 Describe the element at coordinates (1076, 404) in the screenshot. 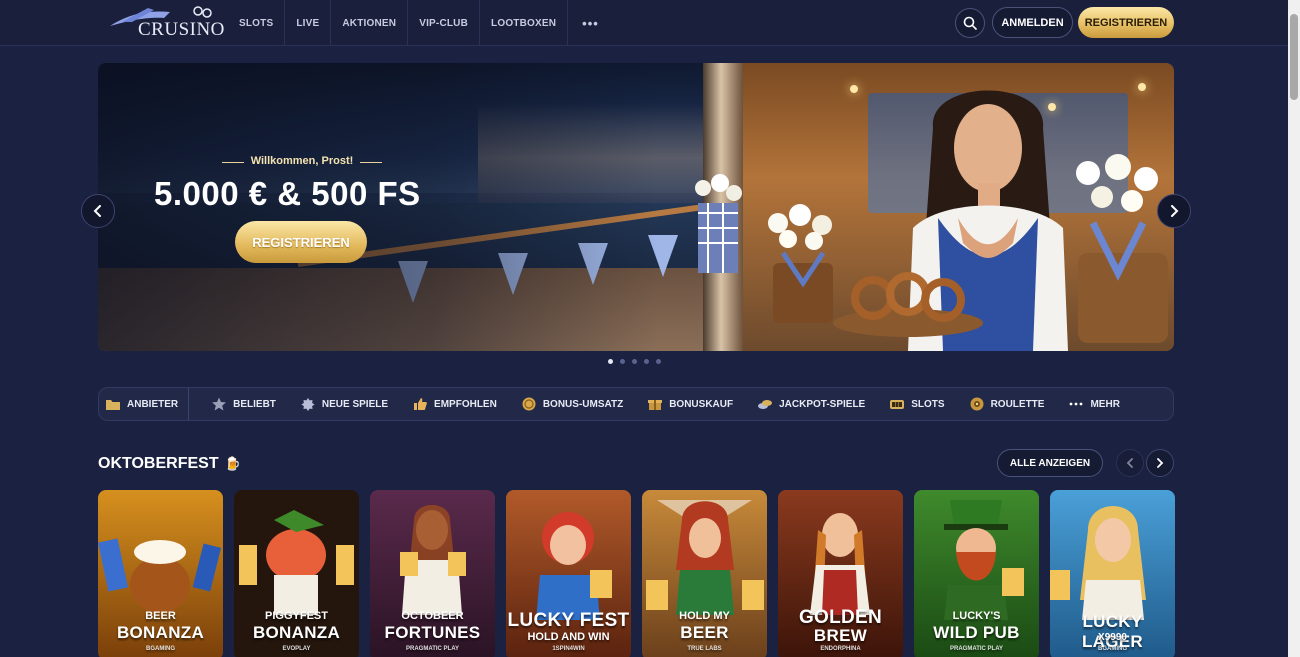

I see `more-dots-icon` at that location.